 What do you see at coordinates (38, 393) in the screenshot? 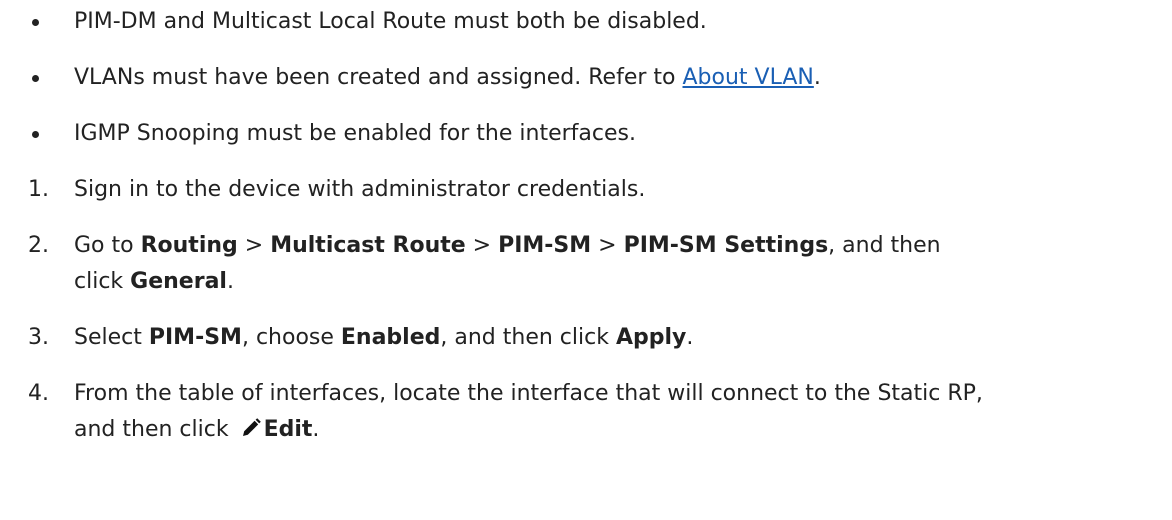
I see `step-number: 4.` at bounding box center [38, 393].